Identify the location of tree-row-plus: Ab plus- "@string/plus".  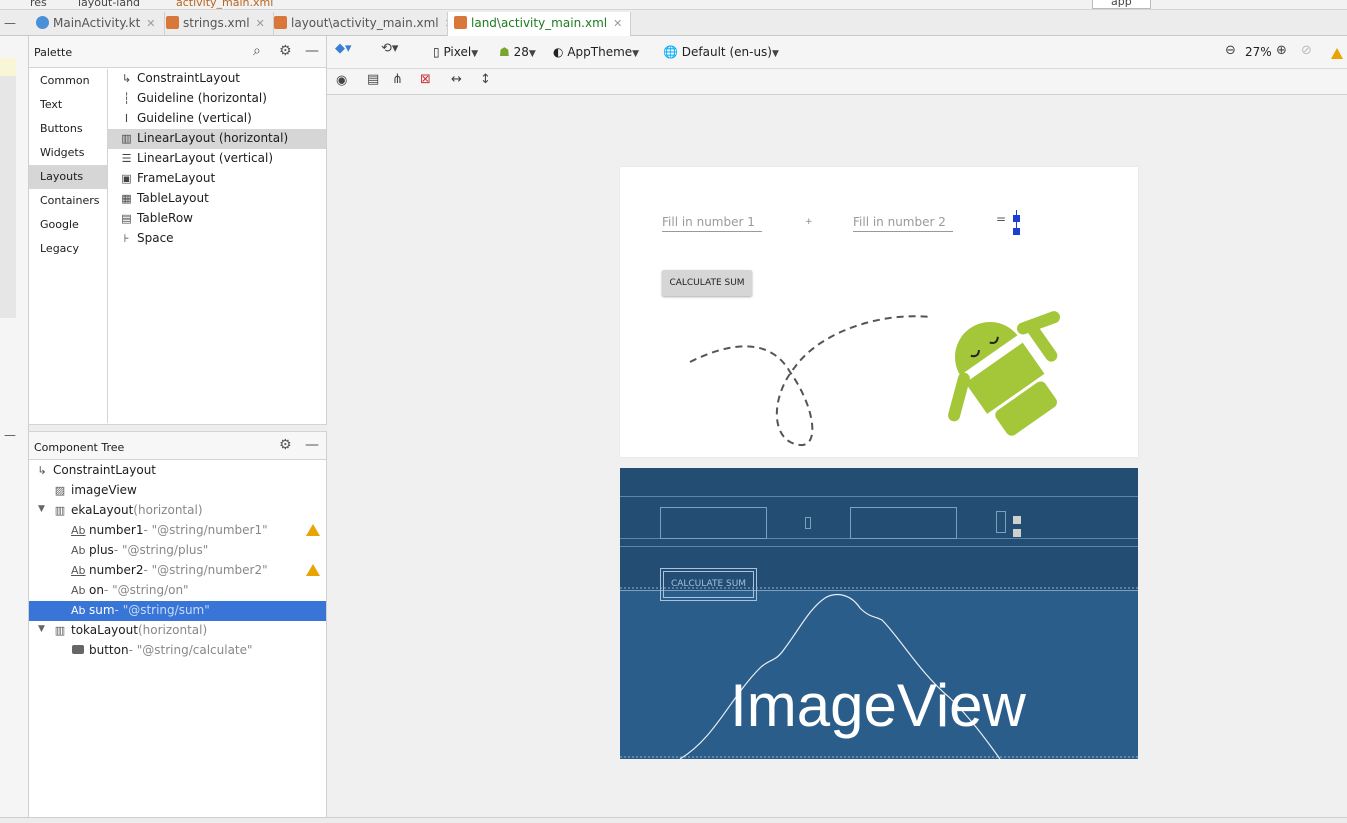
(177, 551).